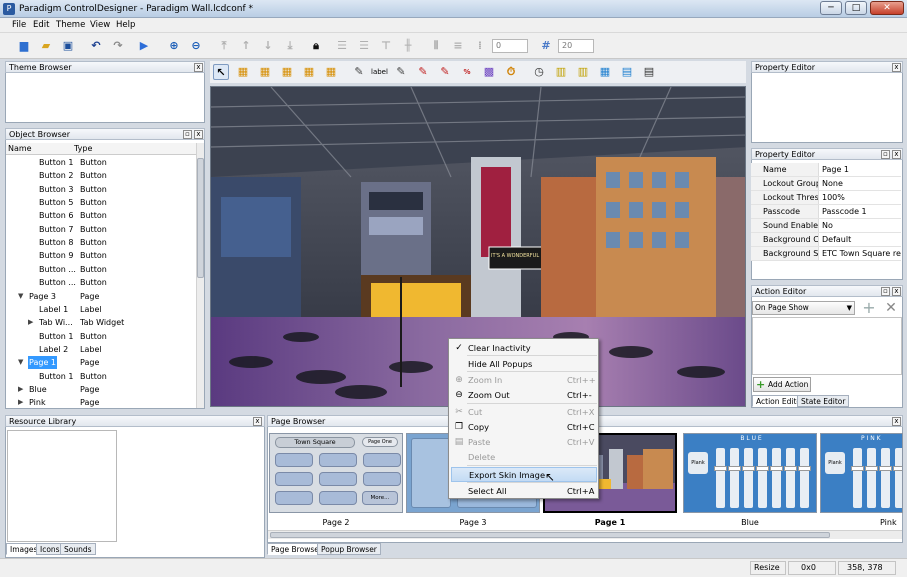  I want to click on property-value: Page 1, so click(861, 170).